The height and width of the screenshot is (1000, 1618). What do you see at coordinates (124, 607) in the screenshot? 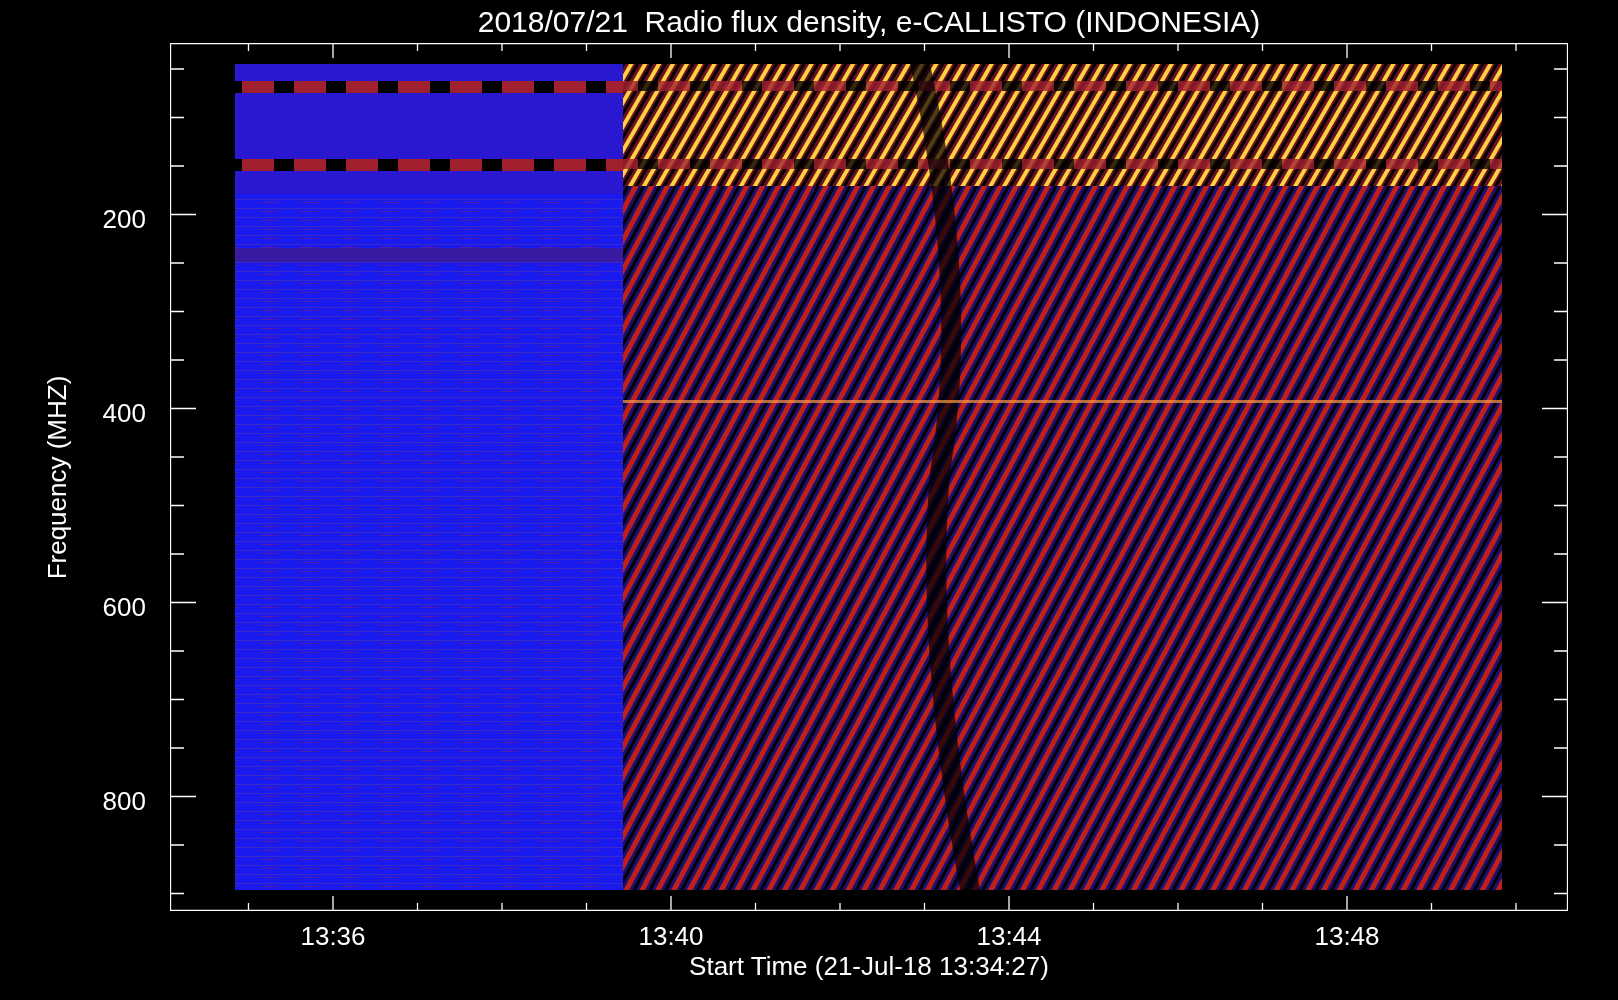
I see `y-tick-label: 600` at bounding box center [124, 607].